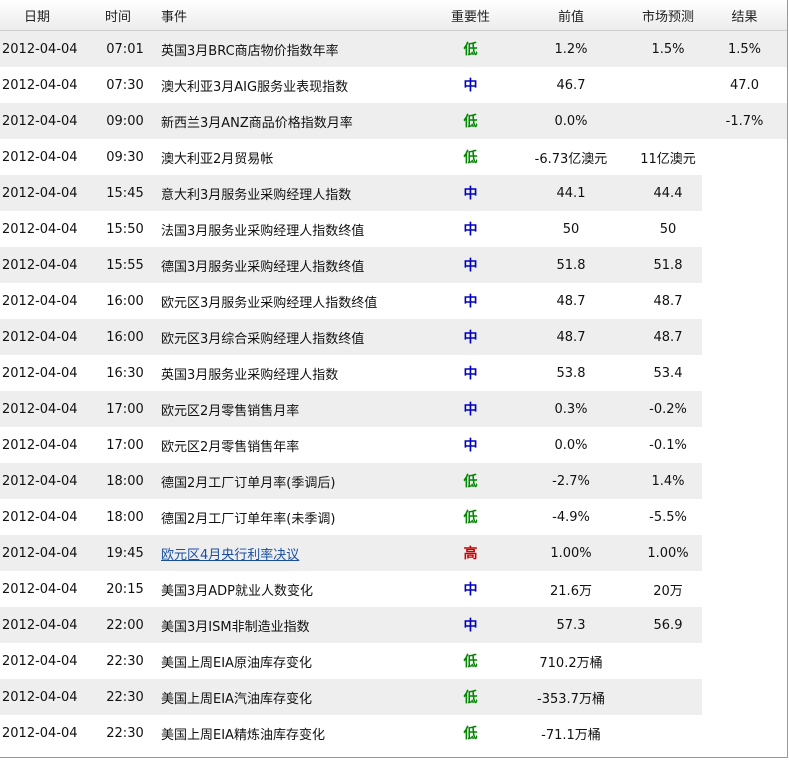 Image resolution: width=789 pixels, height=763 pixels. Describe the element at coordinates (293, 301) in the screenshot. I see `cell-event: 欧元区3月服务业采购经理人指数终值` at that location.